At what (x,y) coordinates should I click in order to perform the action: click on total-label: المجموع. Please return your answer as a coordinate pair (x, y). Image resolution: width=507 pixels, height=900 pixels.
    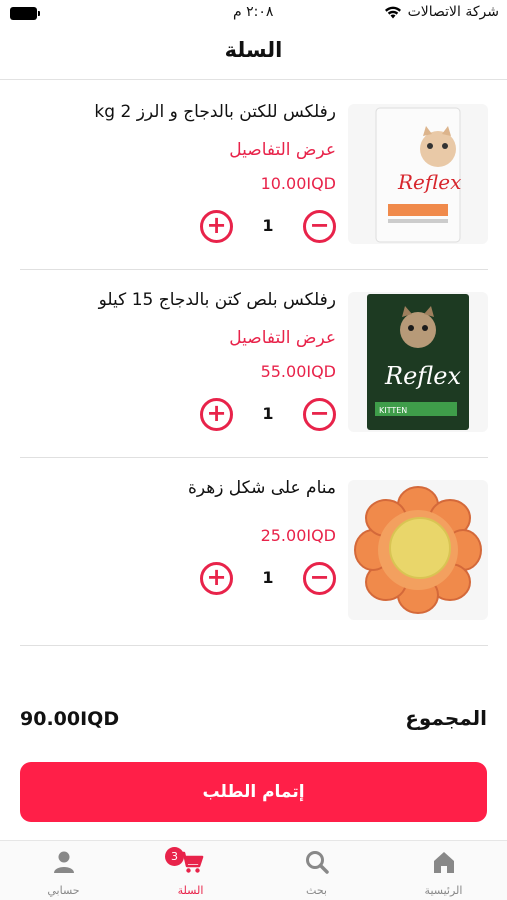
    Looking at the image, I should click on (446, 718).